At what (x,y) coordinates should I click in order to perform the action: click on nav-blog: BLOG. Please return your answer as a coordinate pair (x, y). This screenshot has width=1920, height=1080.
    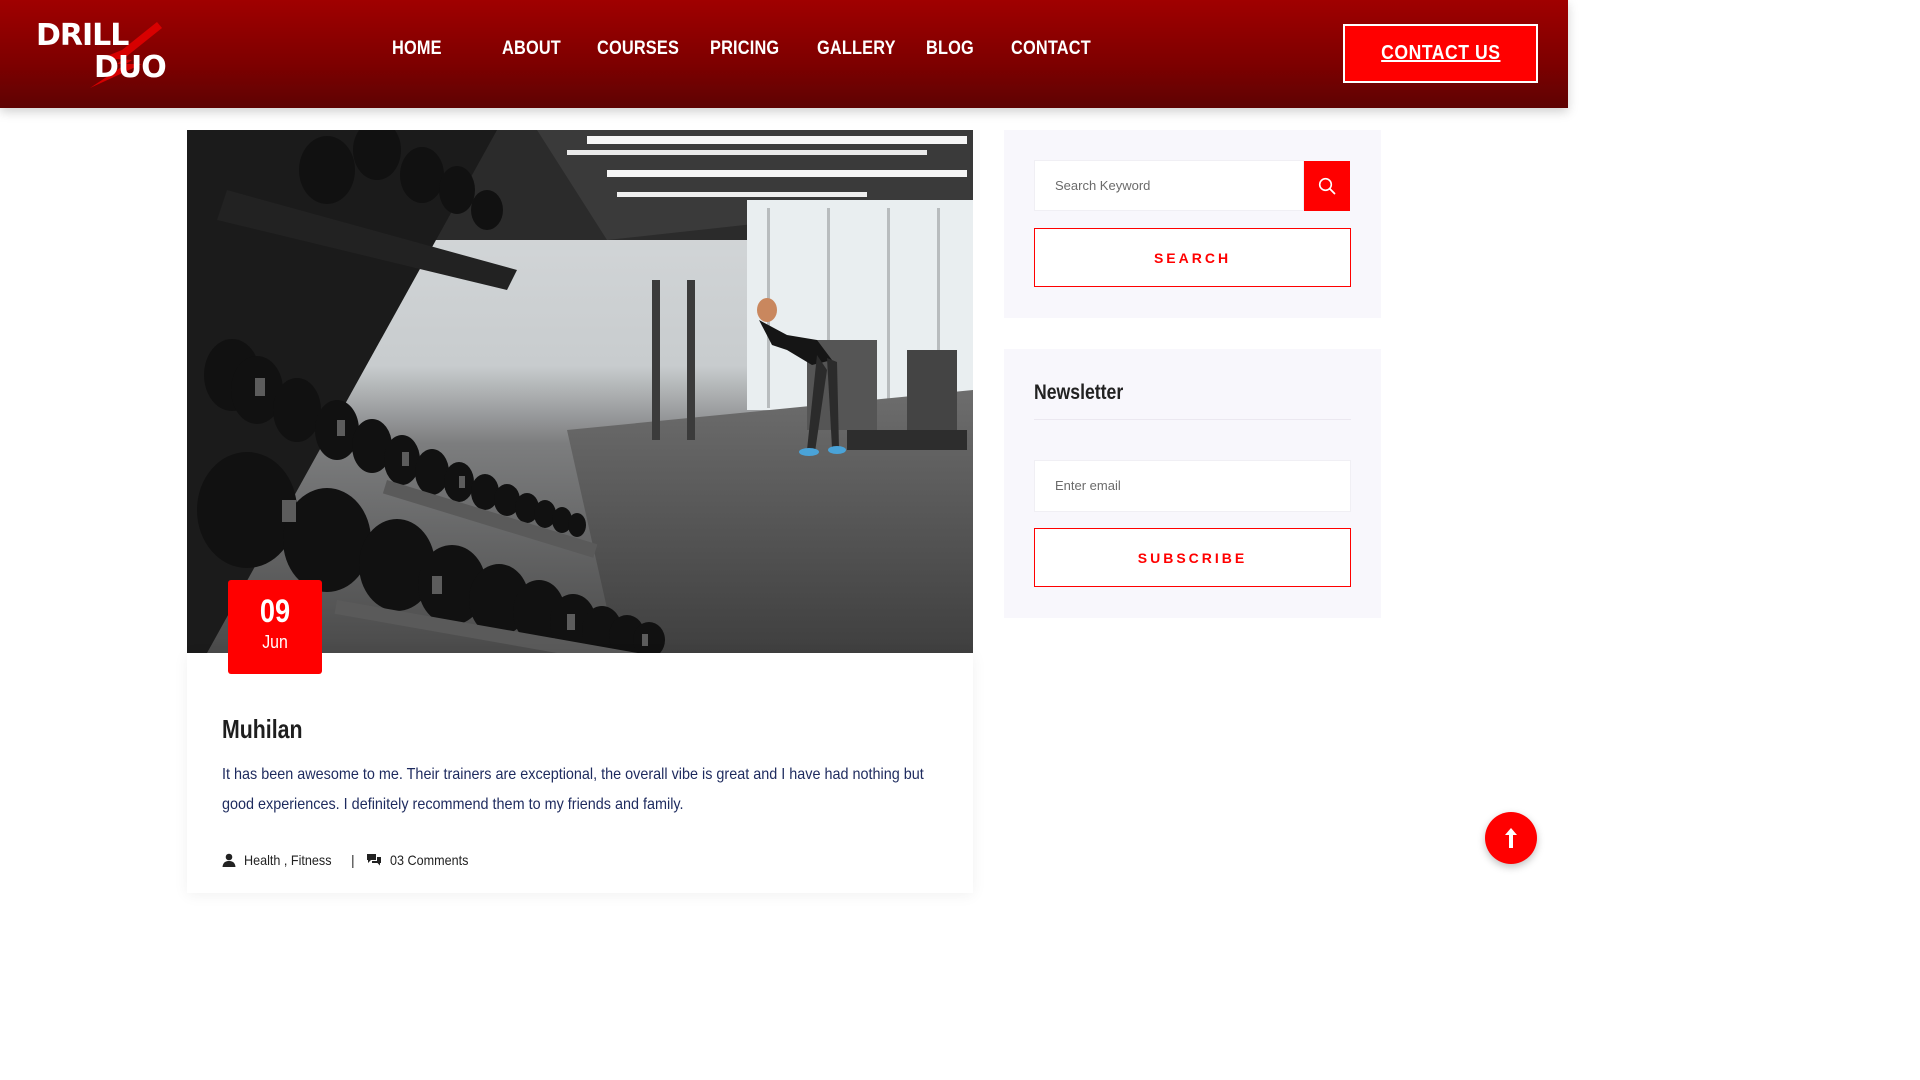
    Looking at the image, I should click on (962, 49).